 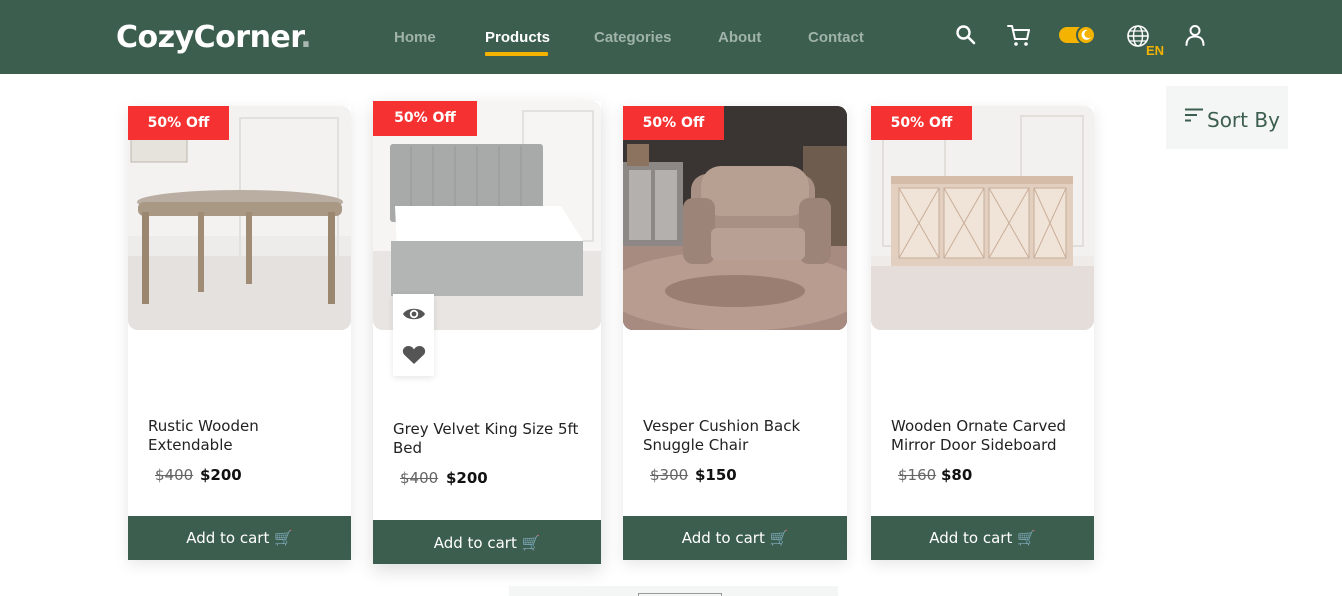 What do you see at coordinates (413, 335) in the screenshot?
I see `quick-actions` at bounding box center [413, 335].